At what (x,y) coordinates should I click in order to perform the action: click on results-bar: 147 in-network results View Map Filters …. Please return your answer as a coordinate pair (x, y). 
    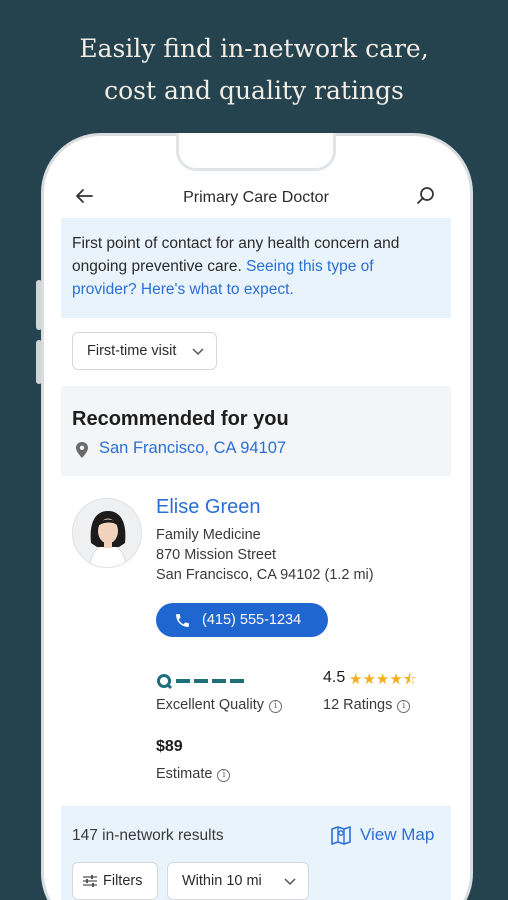
    Looking at the image, I should click on (256, 853).